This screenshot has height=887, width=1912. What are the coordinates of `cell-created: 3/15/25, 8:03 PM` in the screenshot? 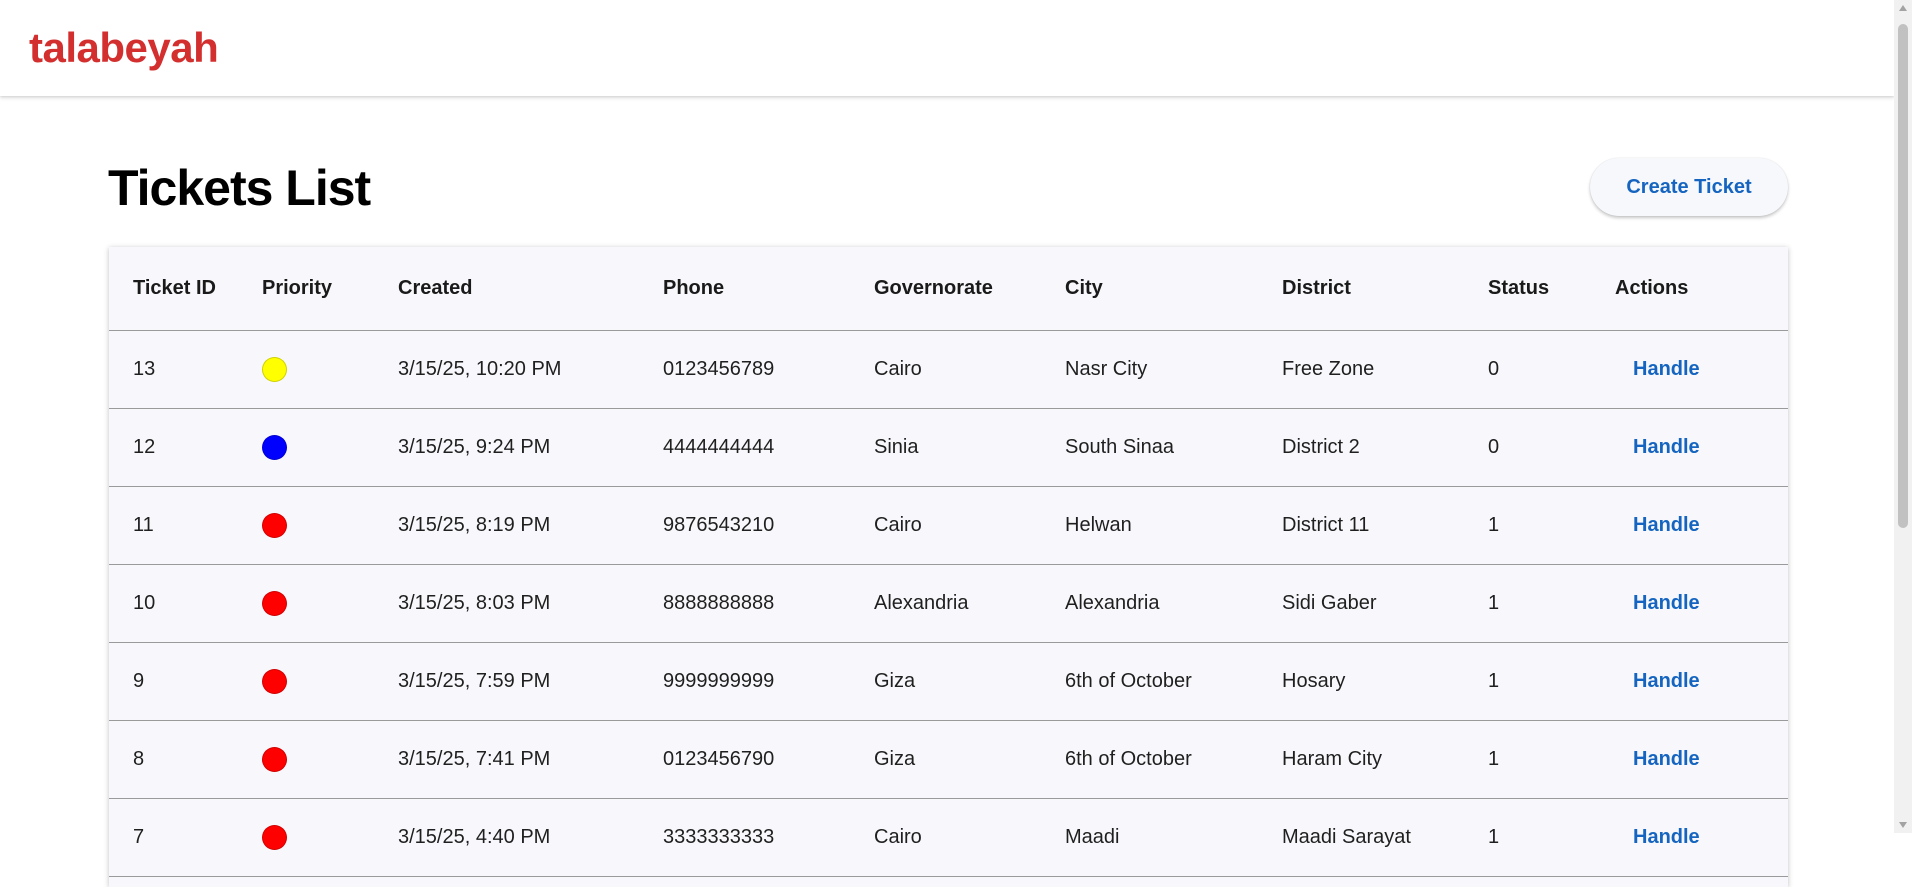 It's located at (530, 604).